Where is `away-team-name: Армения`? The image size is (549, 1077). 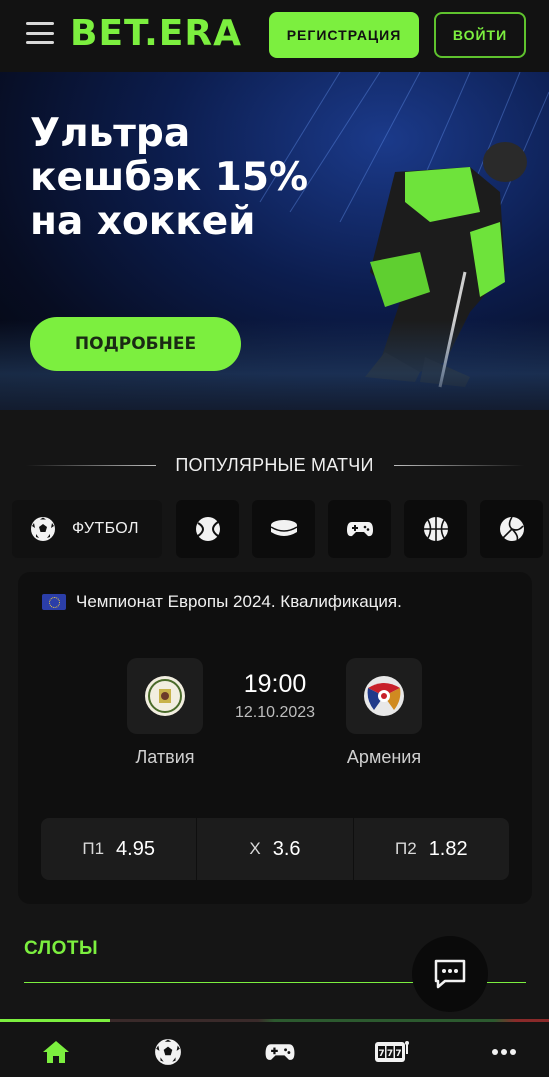
away-team-name: Армения is located at coordinates (384, 757).